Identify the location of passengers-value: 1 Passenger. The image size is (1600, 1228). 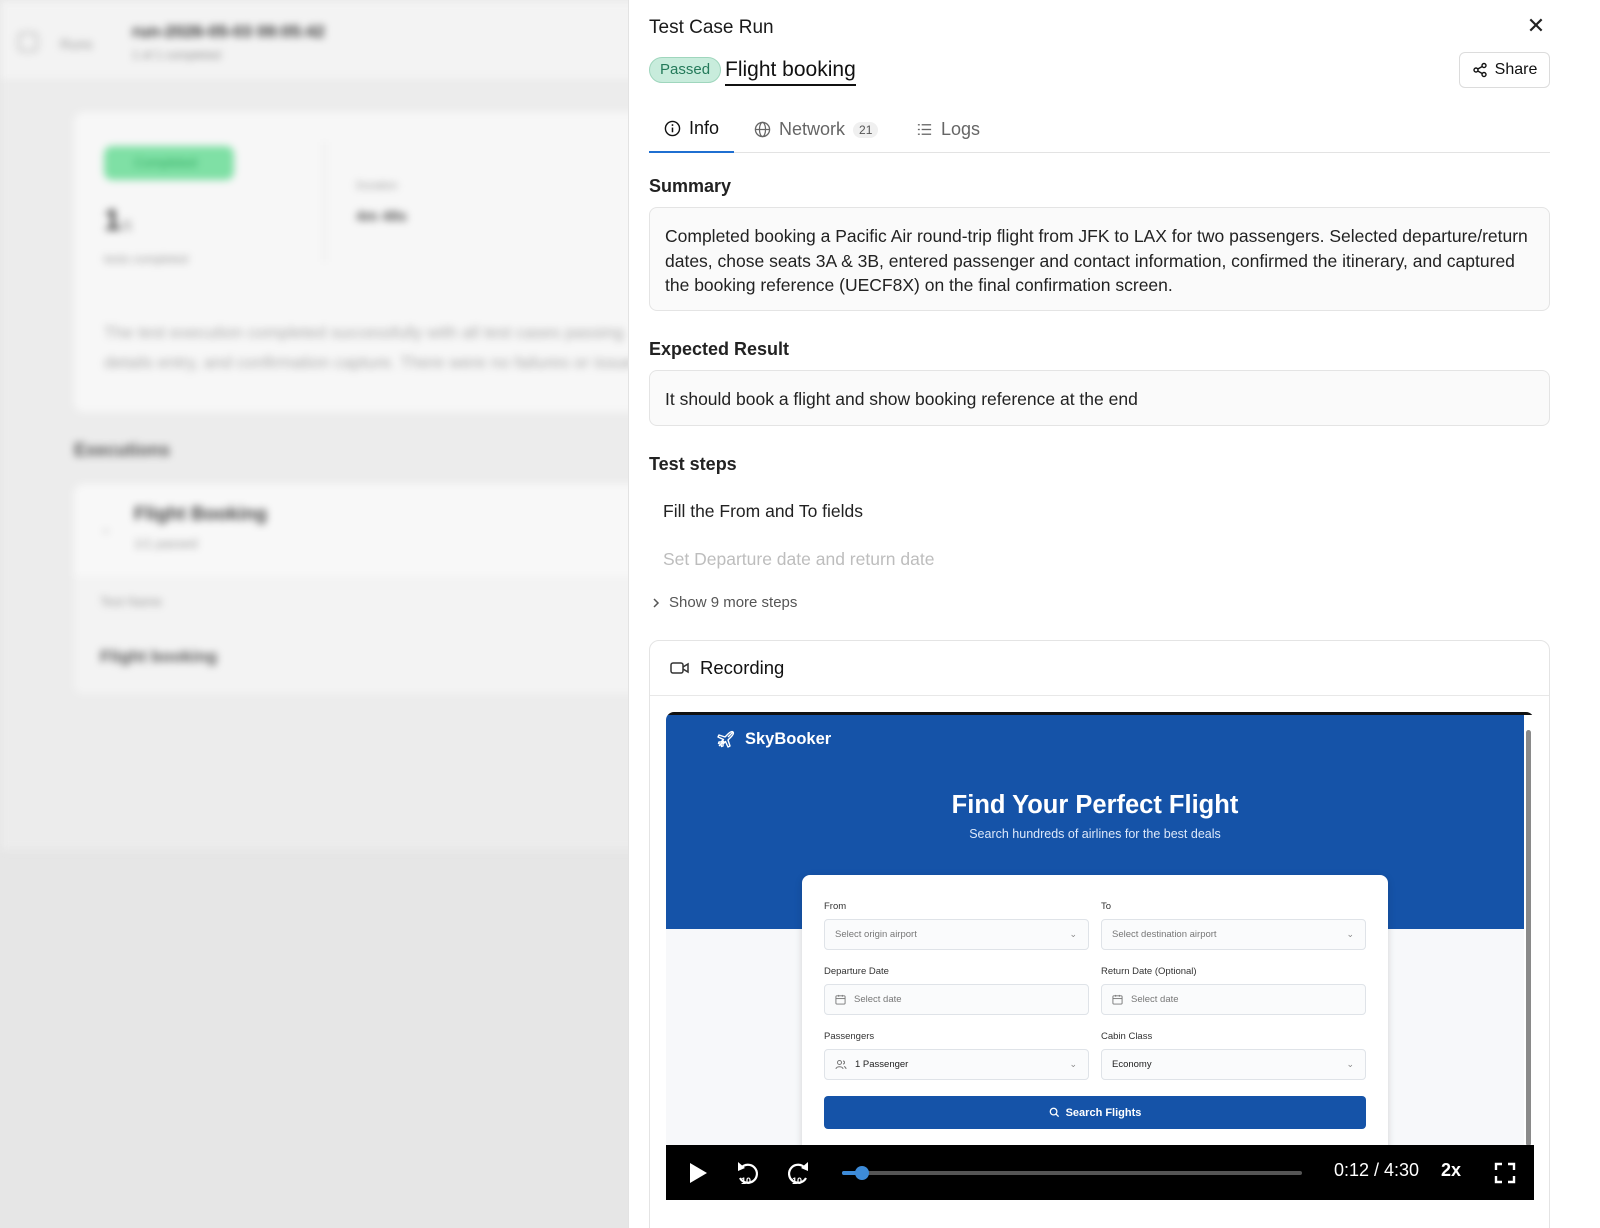
(882, 1064).